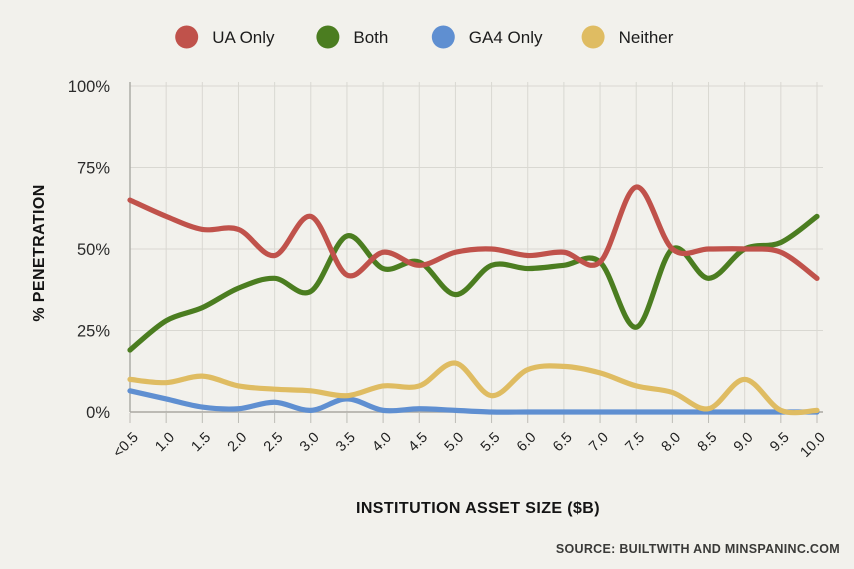  I want to click on y-tick-label: 0%, so click(98, 413).